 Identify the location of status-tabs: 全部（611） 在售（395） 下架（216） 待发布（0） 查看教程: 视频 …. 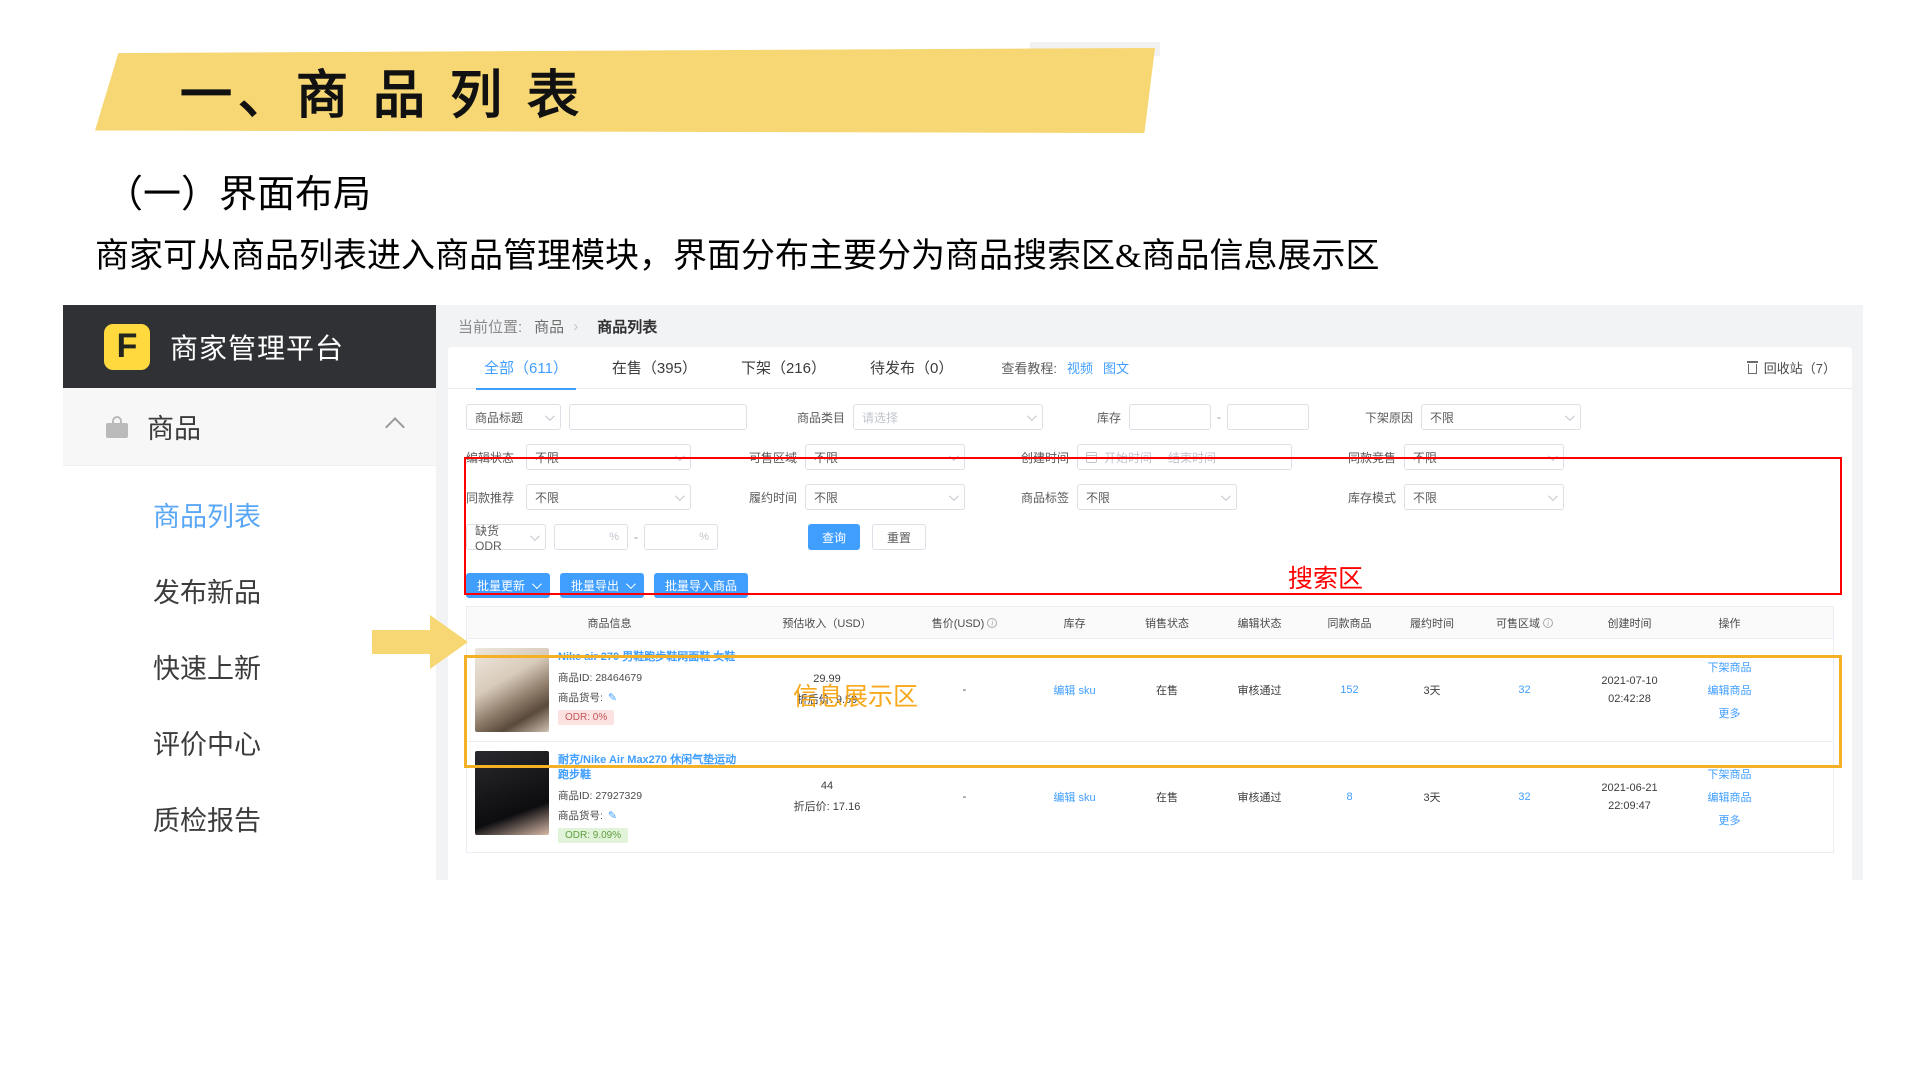
(1150, 368).